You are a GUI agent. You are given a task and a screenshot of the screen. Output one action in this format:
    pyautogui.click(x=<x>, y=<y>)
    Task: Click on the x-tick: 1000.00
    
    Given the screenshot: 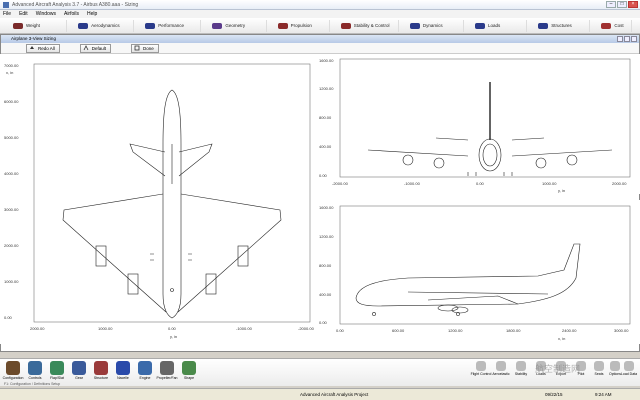 What is the action you would take?
    pyautogui.click(x=105, y=328)
    